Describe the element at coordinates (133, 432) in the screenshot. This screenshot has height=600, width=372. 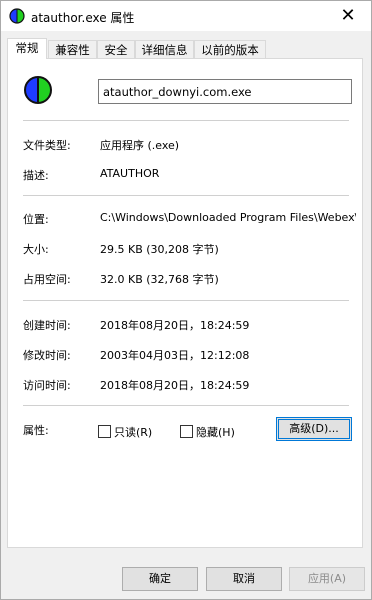
I see `readonly-label: 只读(R)` at that location.